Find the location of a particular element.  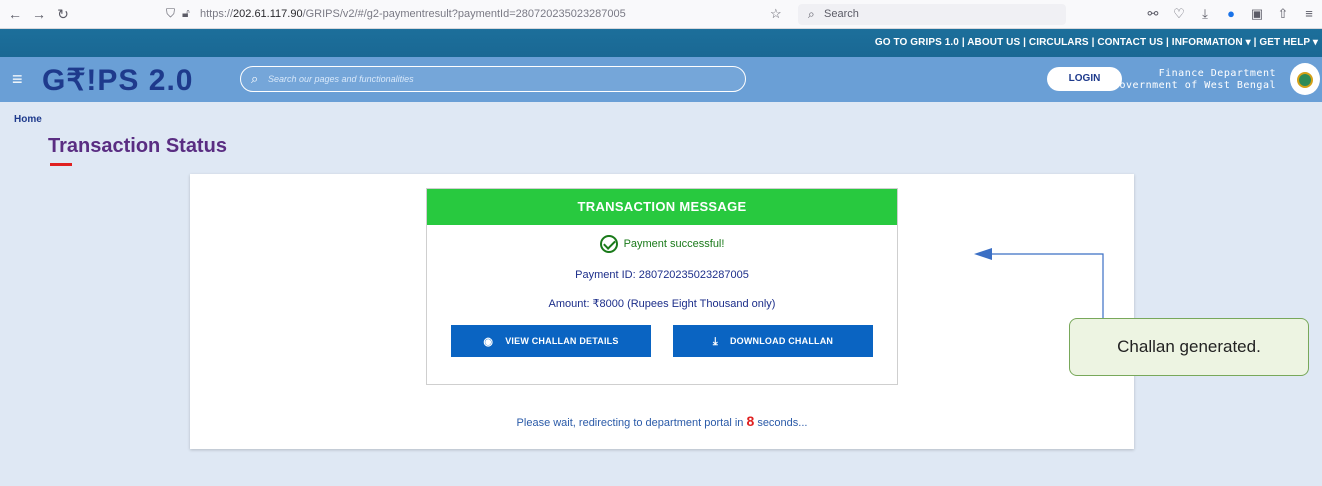

share-icon: ⇧ is located at coordinates (1283, 14).